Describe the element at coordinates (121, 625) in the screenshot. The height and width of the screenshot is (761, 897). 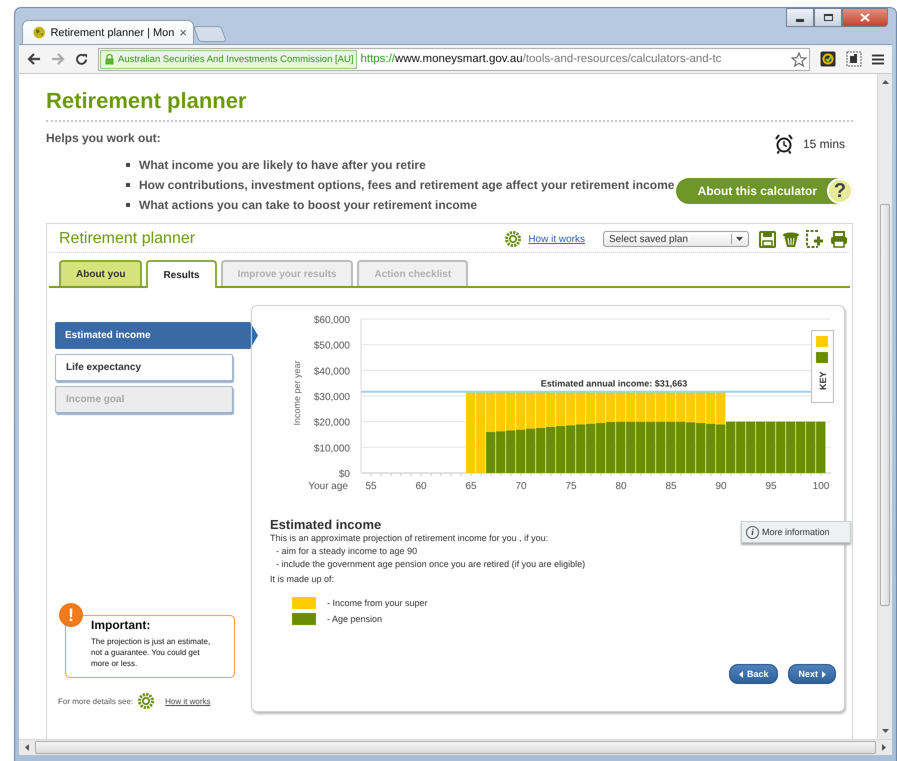
I see `important-title: Important:` at that location.